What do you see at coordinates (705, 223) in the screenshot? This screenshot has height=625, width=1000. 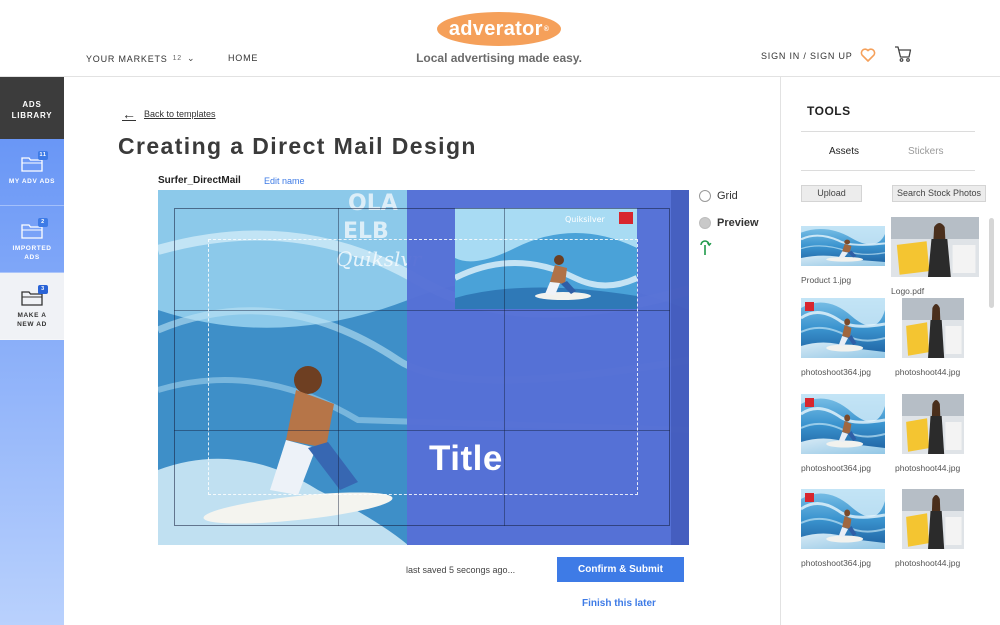 I see `preview-radio-icon` at bounding box center [705, 223].